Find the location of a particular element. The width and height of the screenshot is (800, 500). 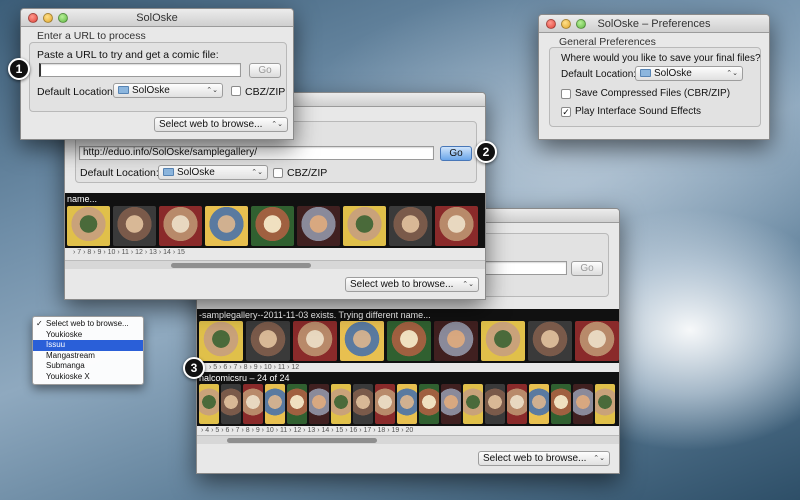

traffic-lights is located at coordinates (566, 24).